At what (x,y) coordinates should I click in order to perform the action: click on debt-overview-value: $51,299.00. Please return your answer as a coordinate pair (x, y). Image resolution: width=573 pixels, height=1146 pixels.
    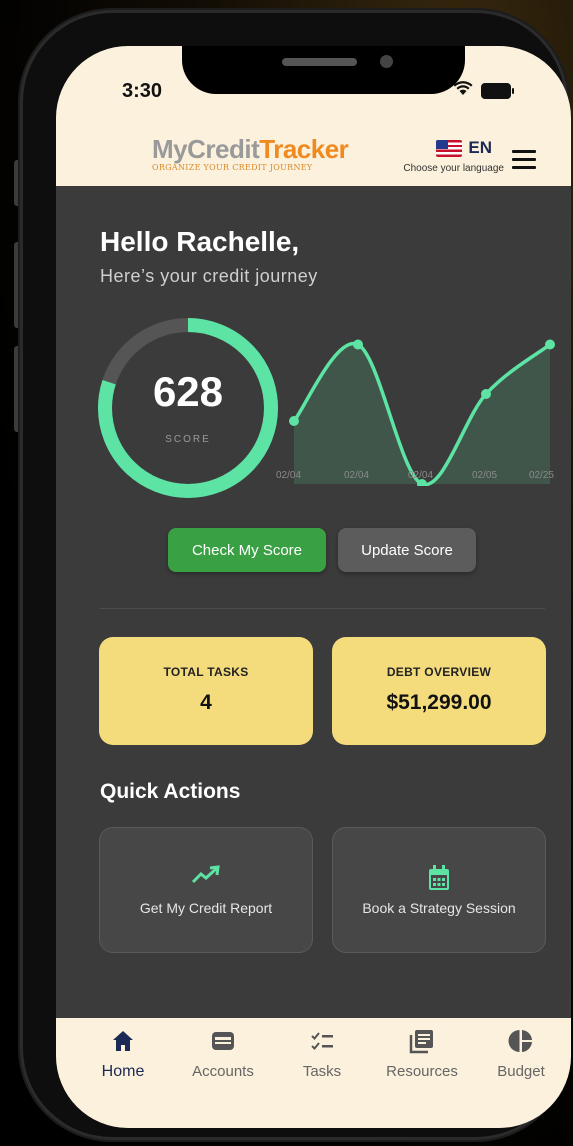
    Looking at the image, I should click on (439, 702).